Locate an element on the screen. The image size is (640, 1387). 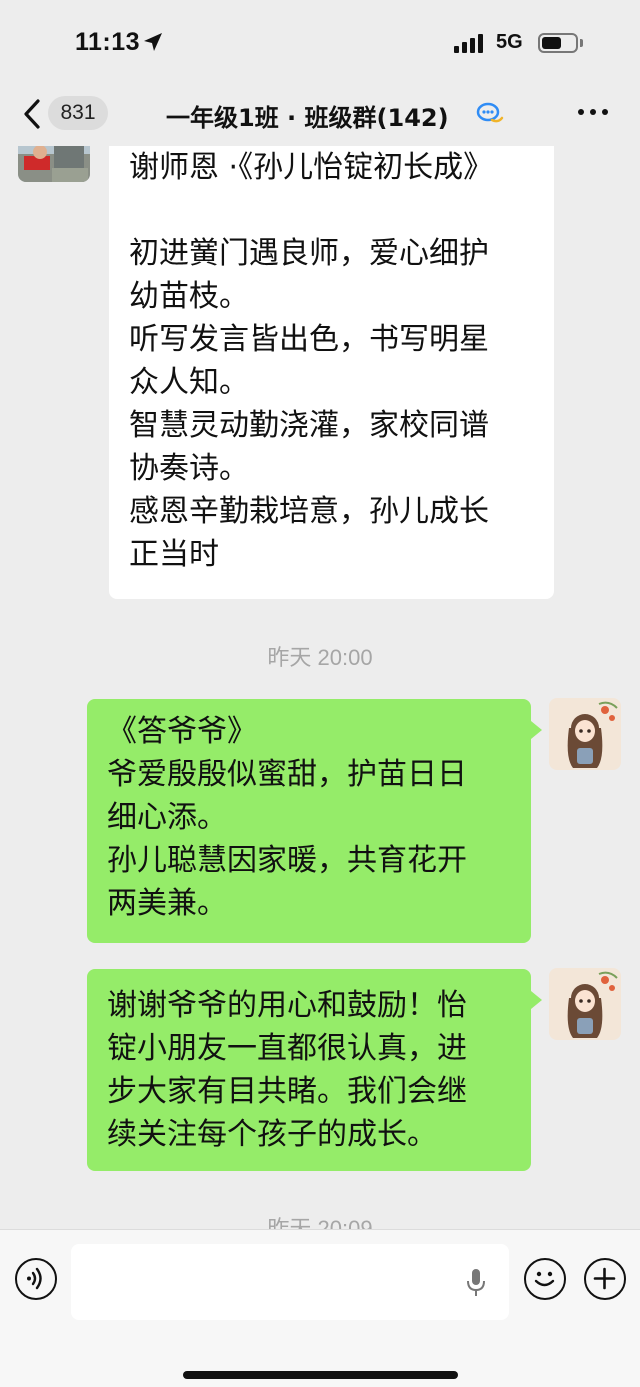
sender-avatar is located at coordinates (54, 164).